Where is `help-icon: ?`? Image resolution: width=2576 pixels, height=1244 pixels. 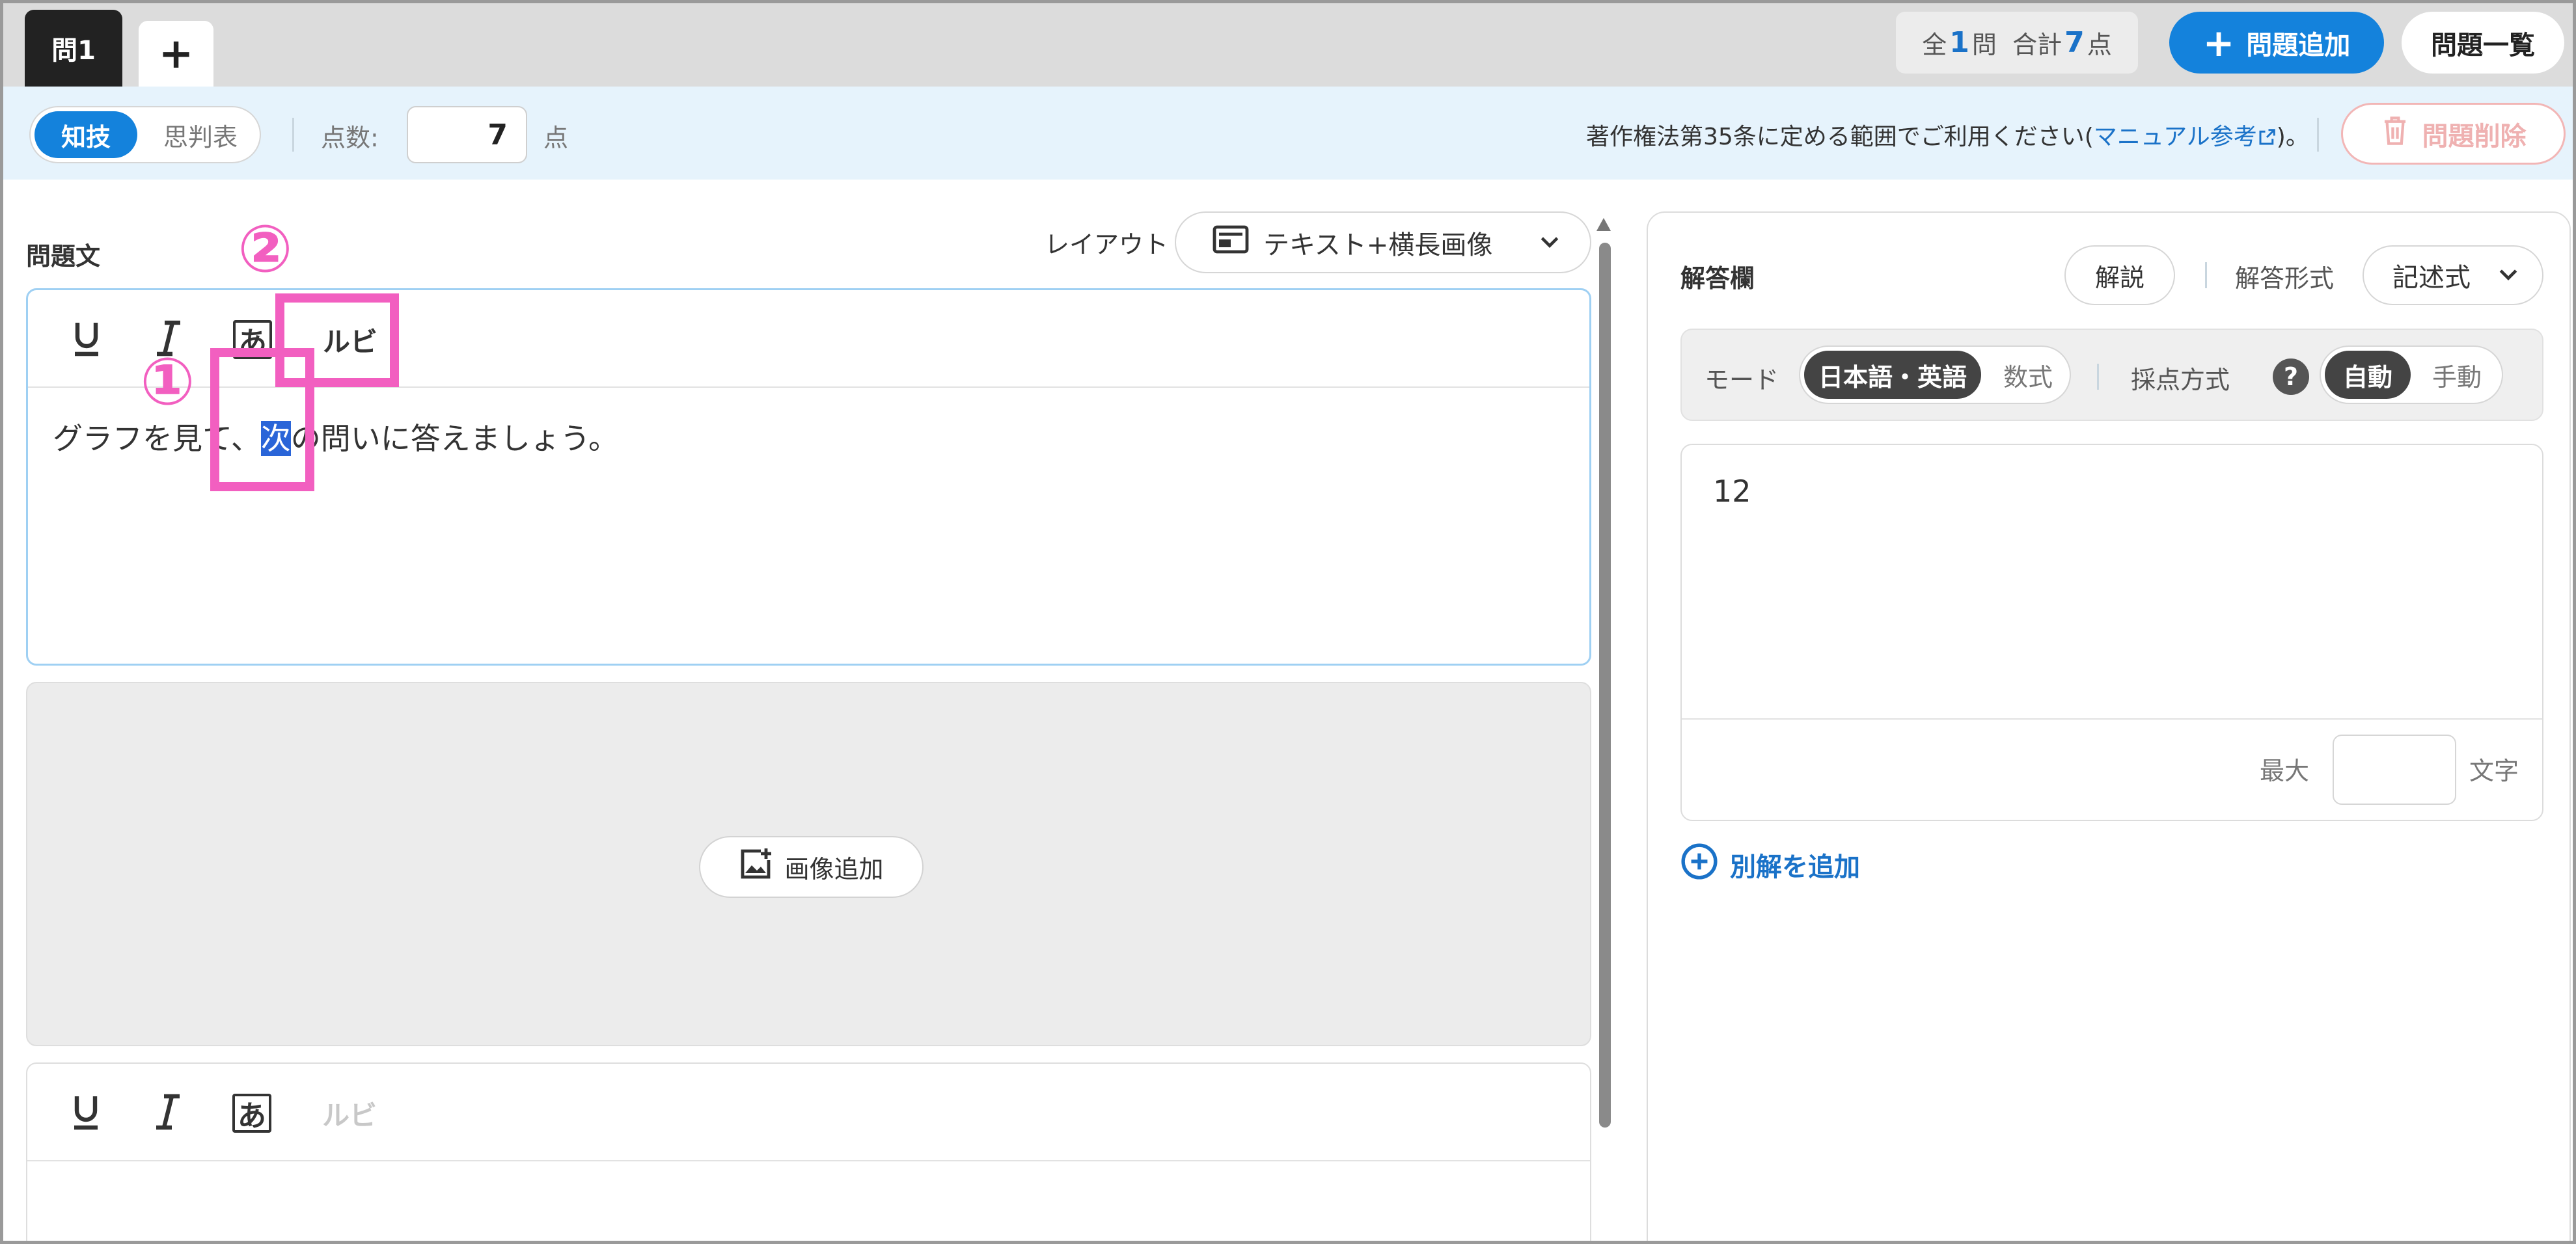 help-icon: ? is located at coordinates (2291, 376).